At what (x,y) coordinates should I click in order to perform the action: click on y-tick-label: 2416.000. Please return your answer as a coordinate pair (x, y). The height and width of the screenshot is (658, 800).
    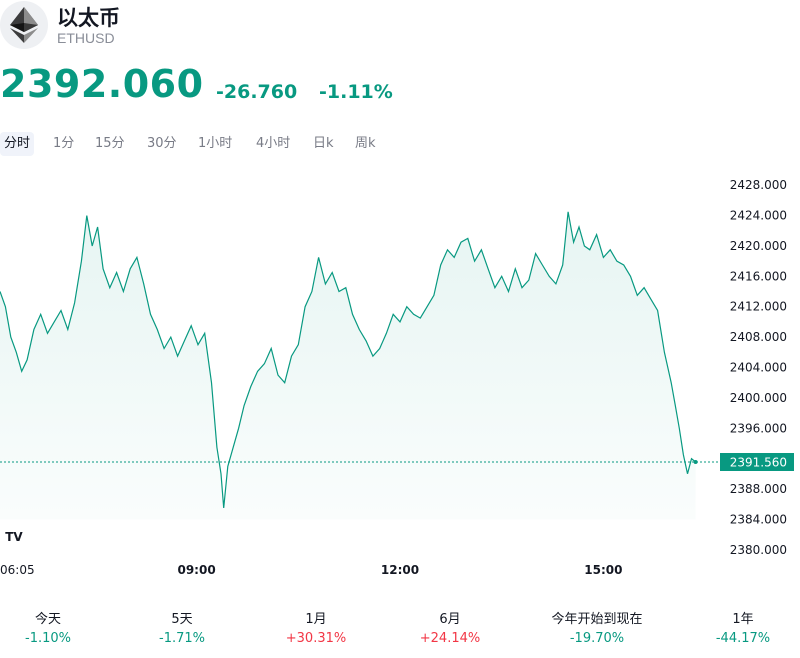
    Looking at the image, I should click on (758, 276).